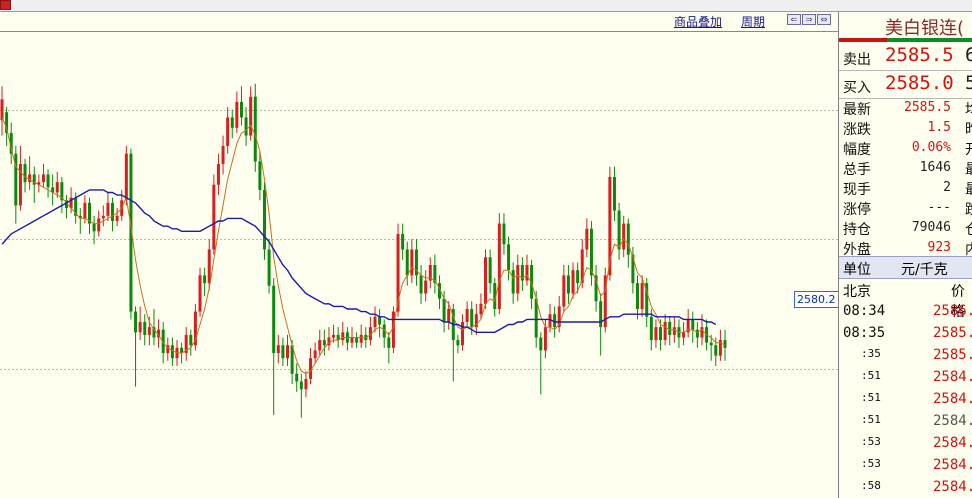 This screenshot has height=498, width=972. What do you see at coordinates (5, 5) in the screenshot?
I see `close-icon` at bounding box center [5, 5].